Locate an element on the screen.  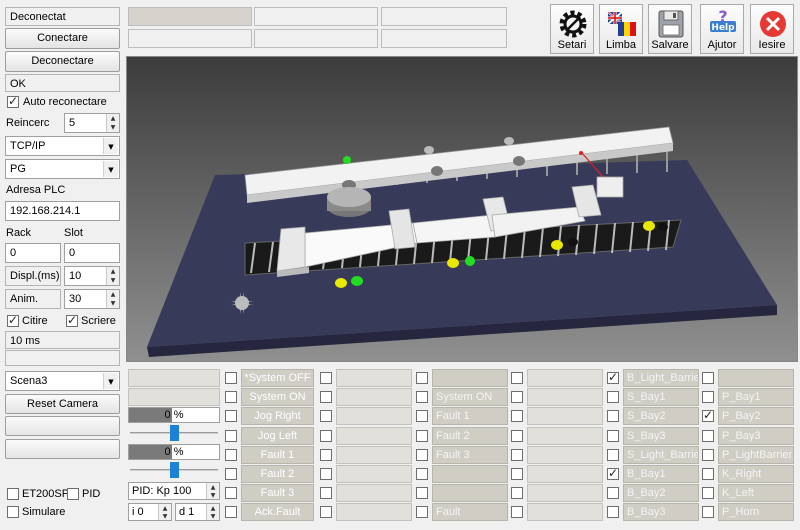
exit-button: Iesire is located at coordinates (772, 29).